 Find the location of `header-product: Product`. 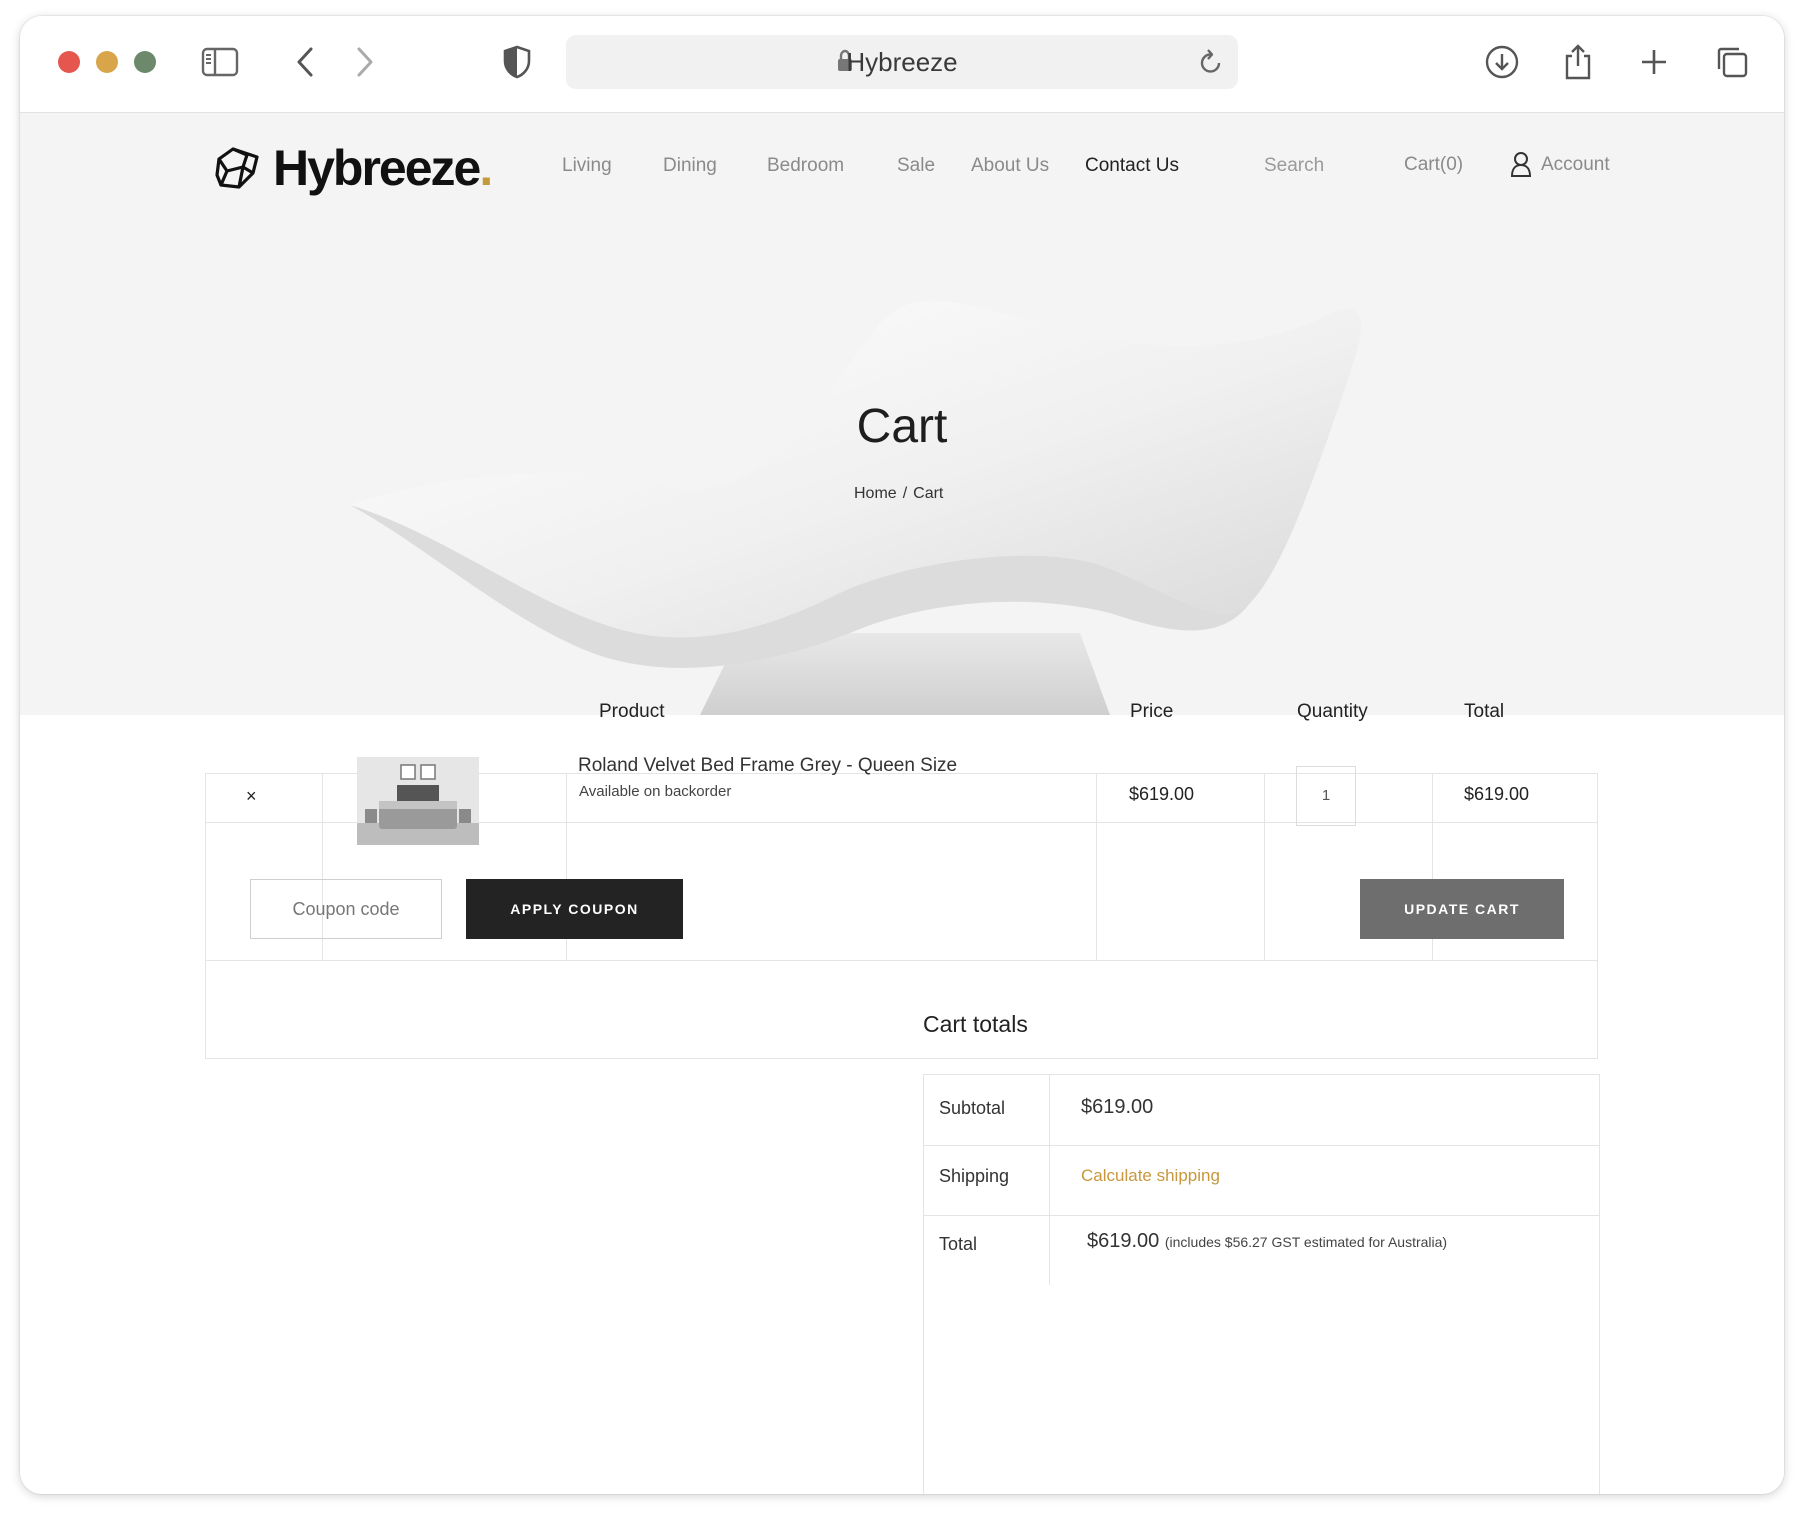

header-product: Product is located at coordinates (632, 711).